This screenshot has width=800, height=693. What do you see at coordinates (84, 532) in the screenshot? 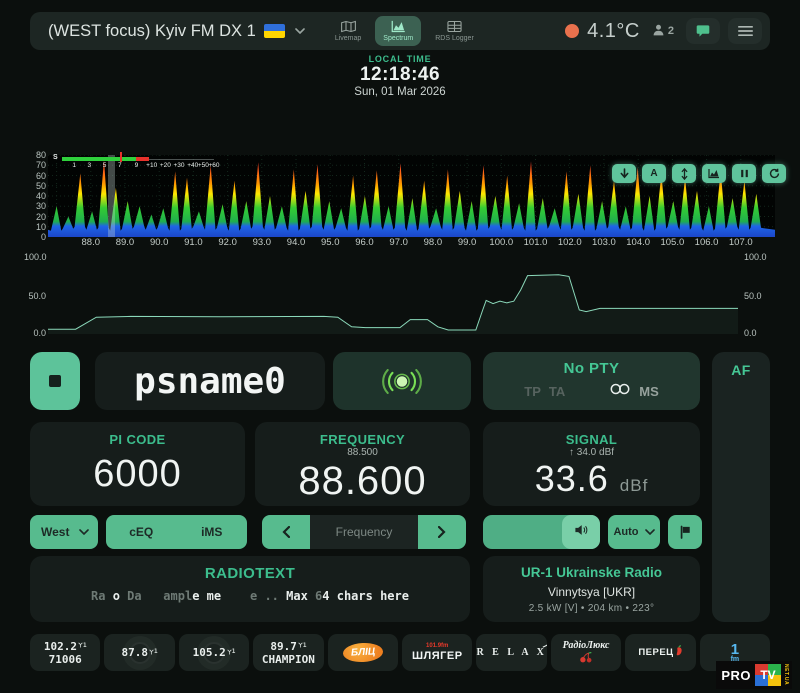
I see `chevron-down-icon` at bounding box center [84, 532].